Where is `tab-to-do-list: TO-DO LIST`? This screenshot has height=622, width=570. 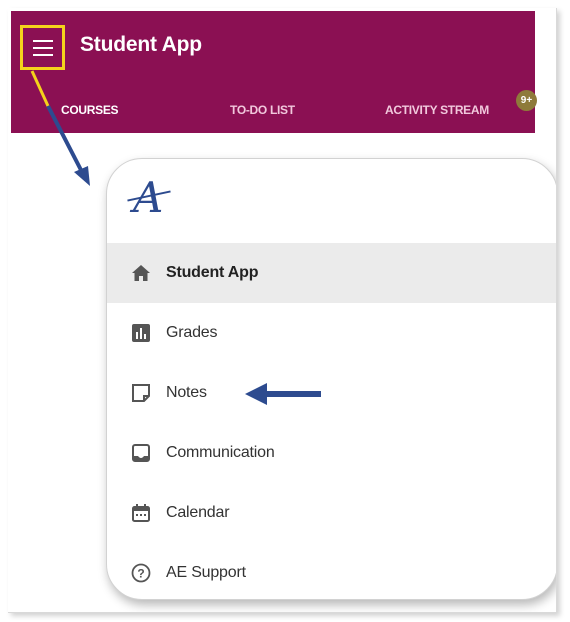 tab-to-do-list: TO-DO LIST is located at coordinates (262, 110).